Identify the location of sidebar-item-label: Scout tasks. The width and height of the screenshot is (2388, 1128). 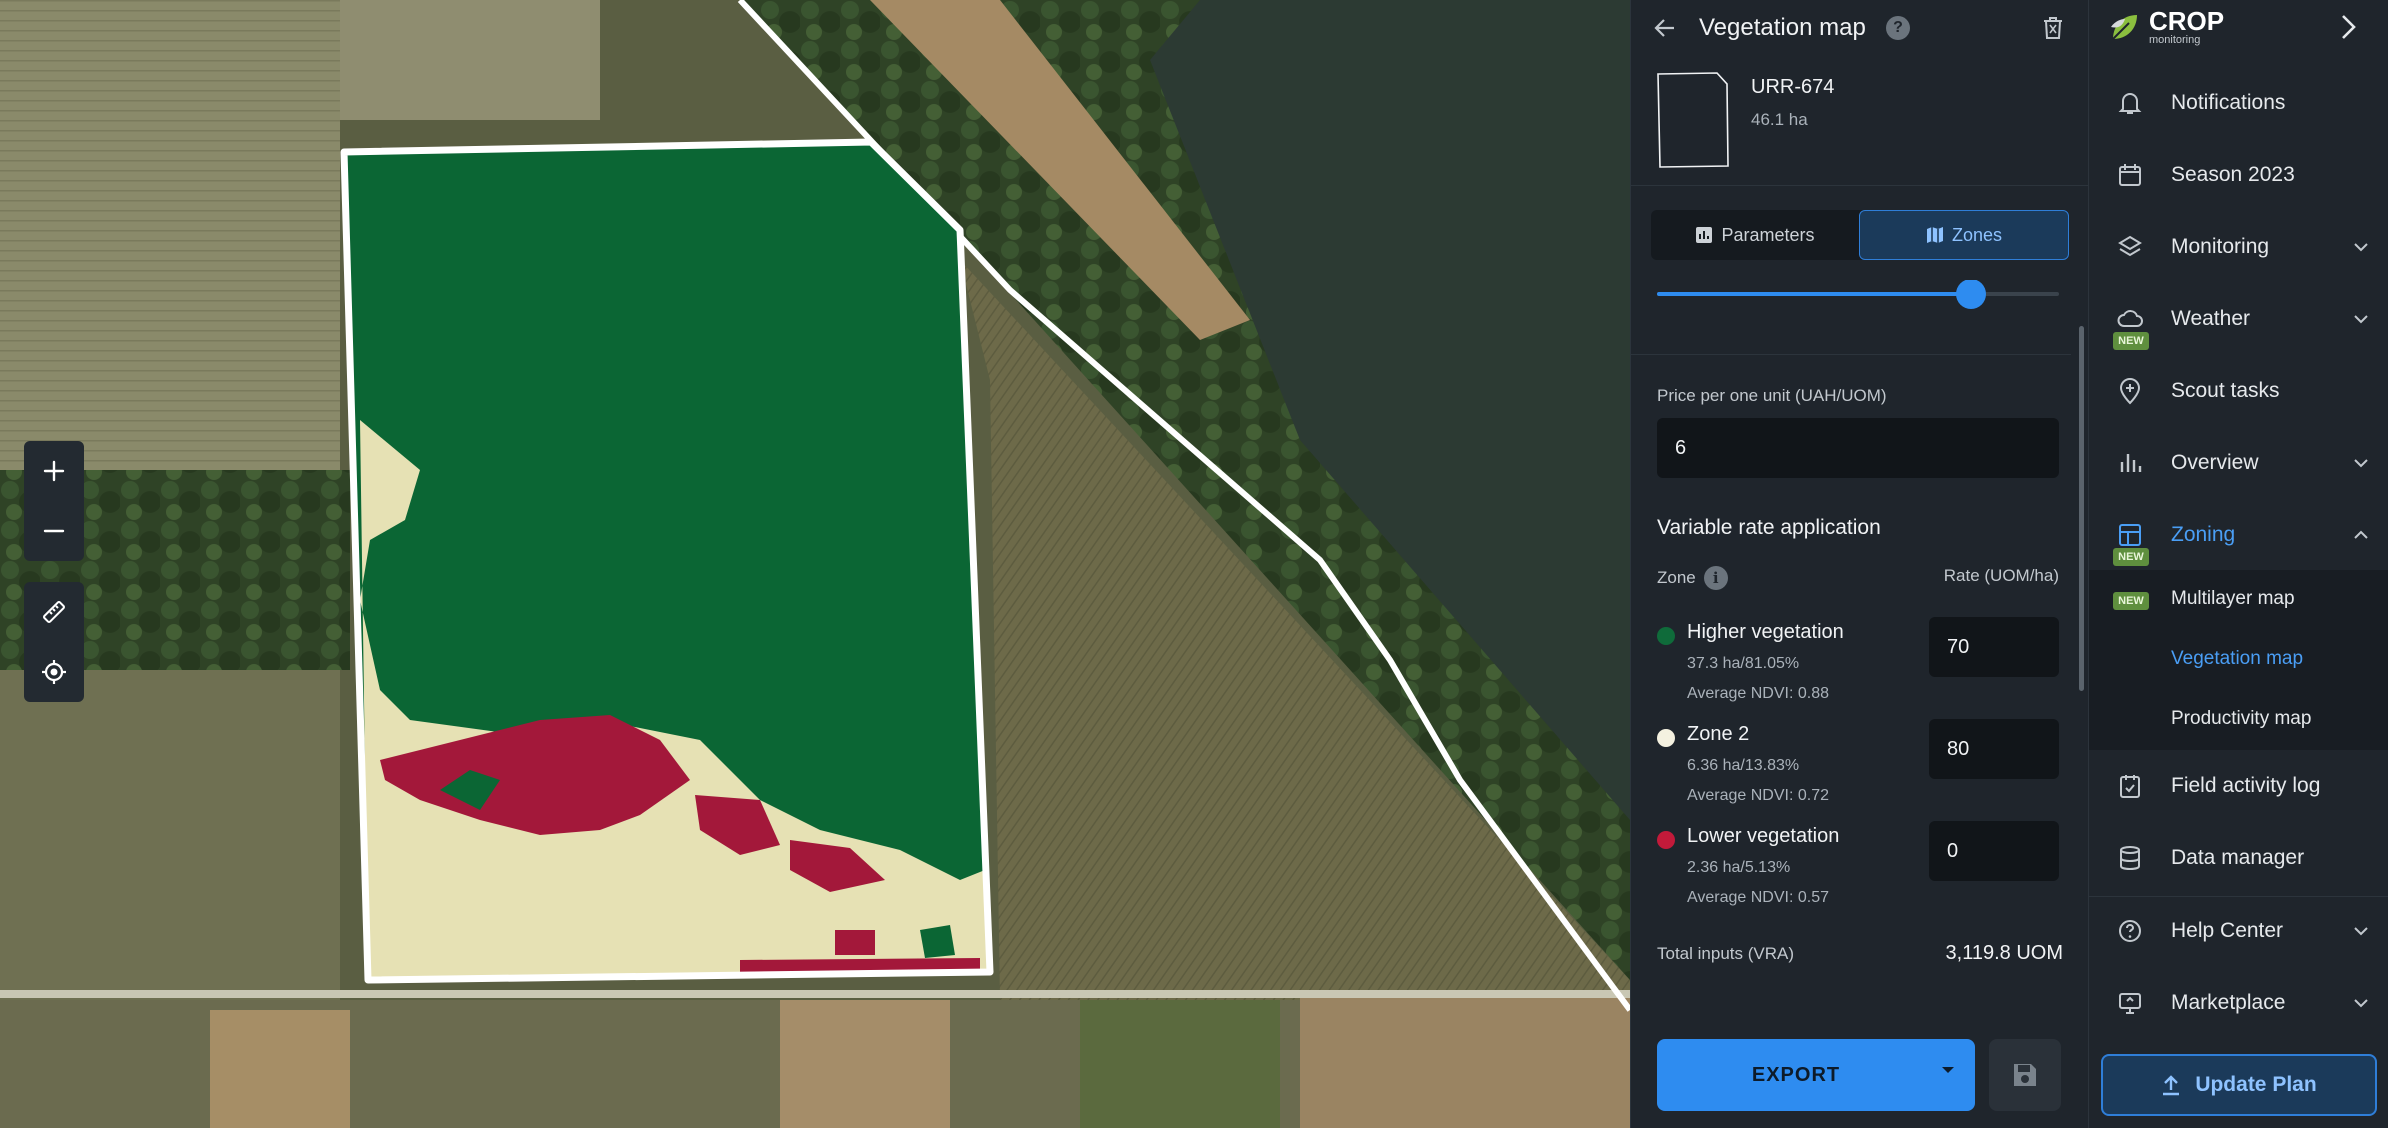
(2225, 390).